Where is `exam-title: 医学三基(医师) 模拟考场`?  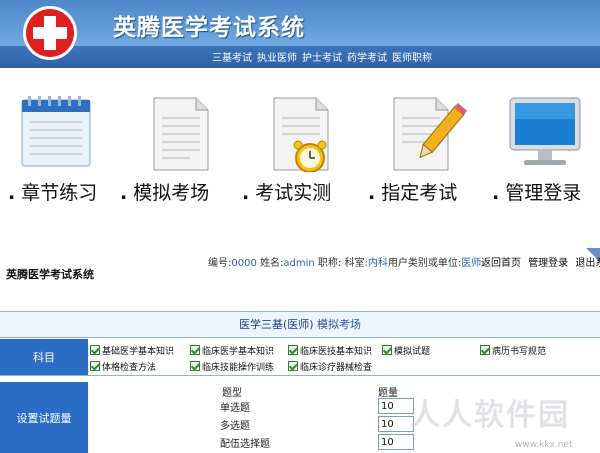
exam-title: 医学三基(医师) 模拟考场 is located at coordinates (300, 325).